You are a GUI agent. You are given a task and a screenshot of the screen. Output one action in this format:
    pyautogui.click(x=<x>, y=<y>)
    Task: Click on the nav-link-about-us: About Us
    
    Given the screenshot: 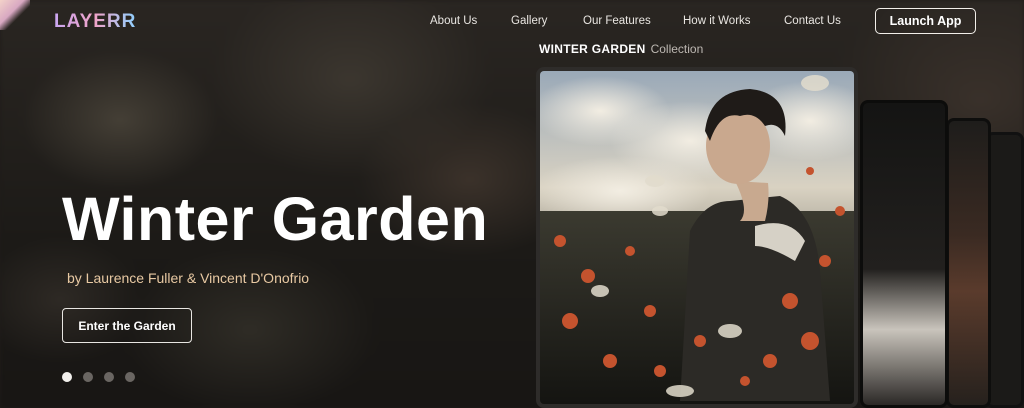 What is the action you would take?
    pyautogui.click(x=453, y=21)
    